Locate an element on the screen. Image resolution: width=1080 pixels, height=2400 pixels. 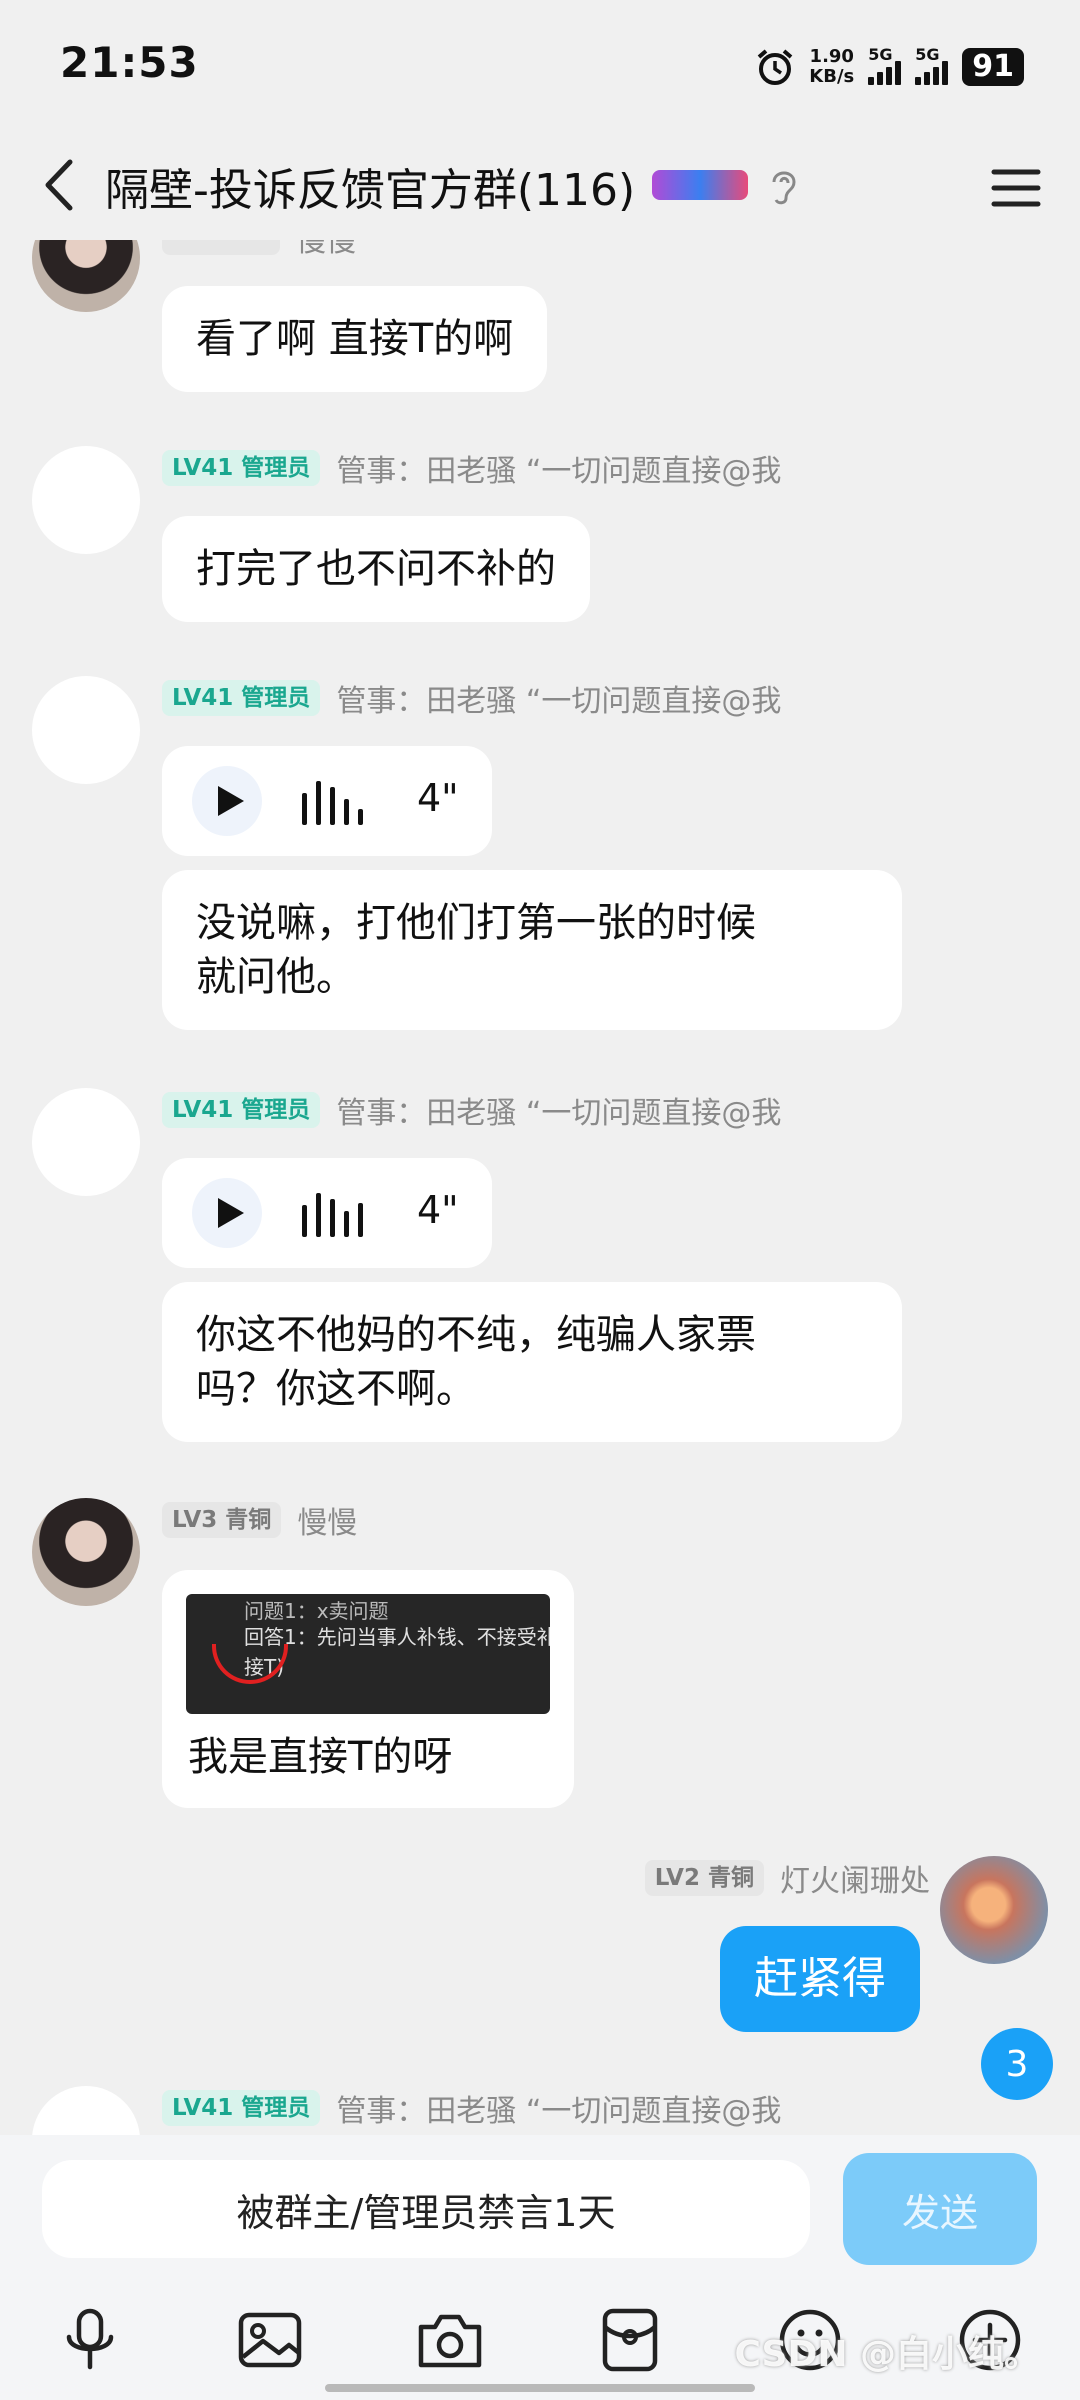
status-bar: 21:53 1.90 KB/s 5G 5G 91 is located at coordinates (540, 65).